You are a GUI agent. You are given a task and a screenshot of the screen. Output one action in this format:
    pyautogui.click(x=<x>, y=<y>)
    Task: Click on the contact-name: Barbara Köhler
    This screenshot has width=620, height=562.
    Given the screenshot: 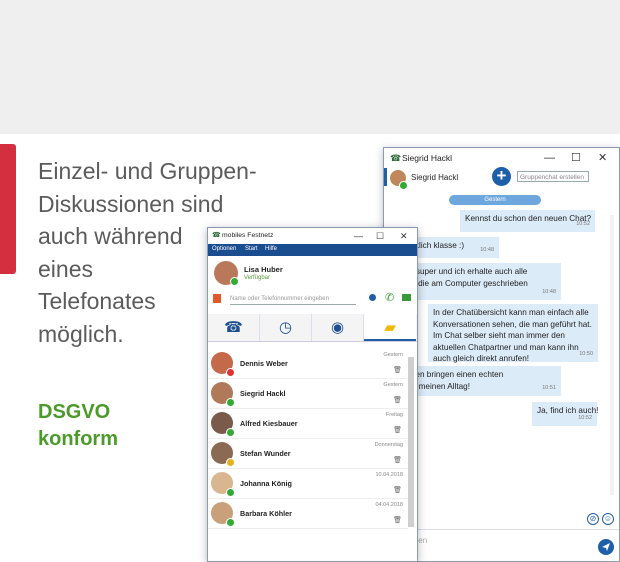 What is the action you would take?
    pyautogui.click(x=266, y=513)
    